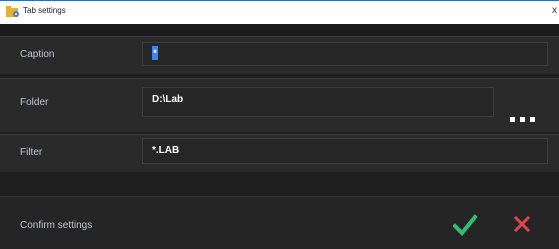  I want to click on window-title: Tab settings, so click(44, 10).